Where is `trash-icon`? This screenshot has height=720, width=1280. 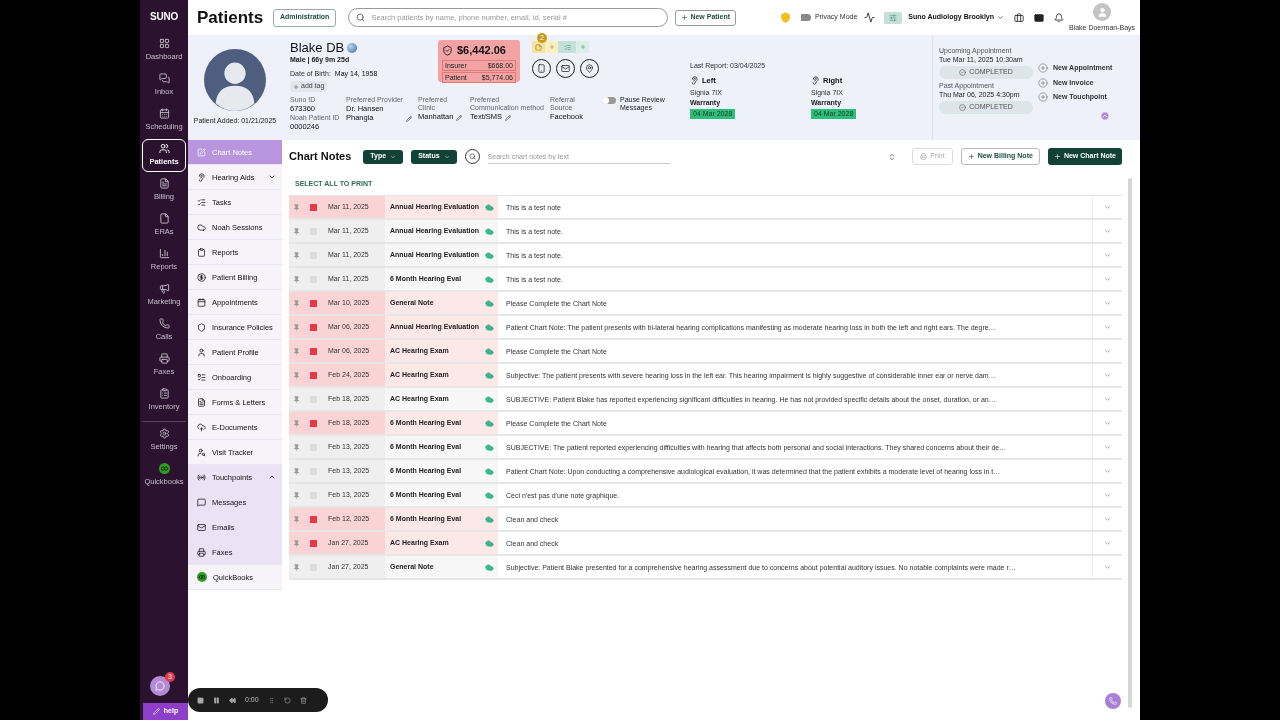 trash-icon is located at coordinates (303, 700).